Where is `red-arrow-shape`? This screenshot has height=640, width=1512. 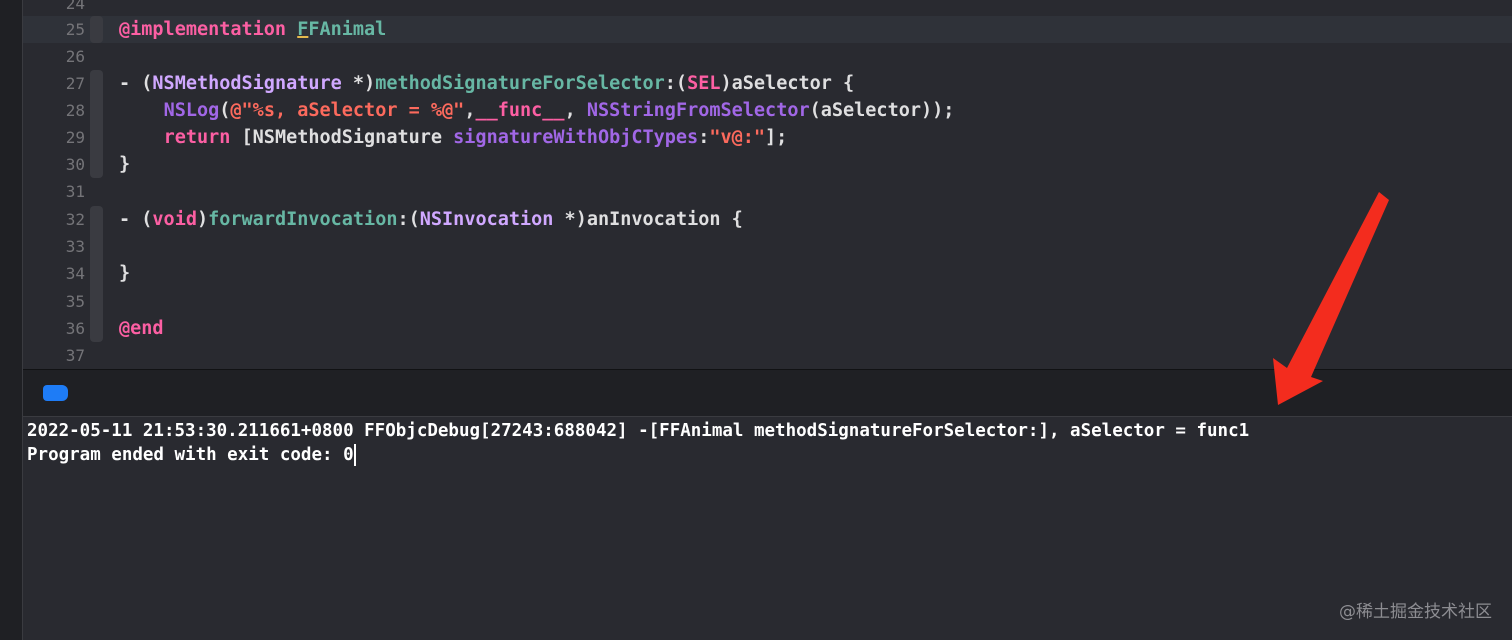 red-arrow-shape is located at coordinates (1331, 298).